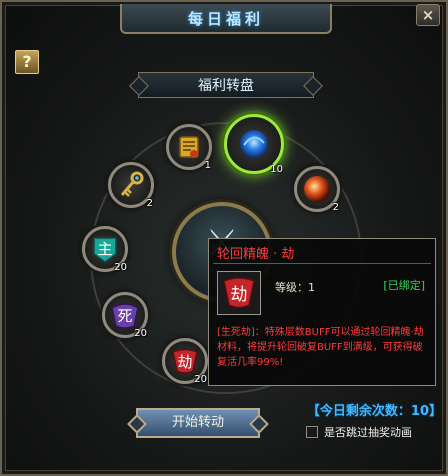 The image size is (448, 476). What do you see at coordinates (322, 263) in the screenshot?
I see `tooltip-divider` at bounding box center [322, 263].